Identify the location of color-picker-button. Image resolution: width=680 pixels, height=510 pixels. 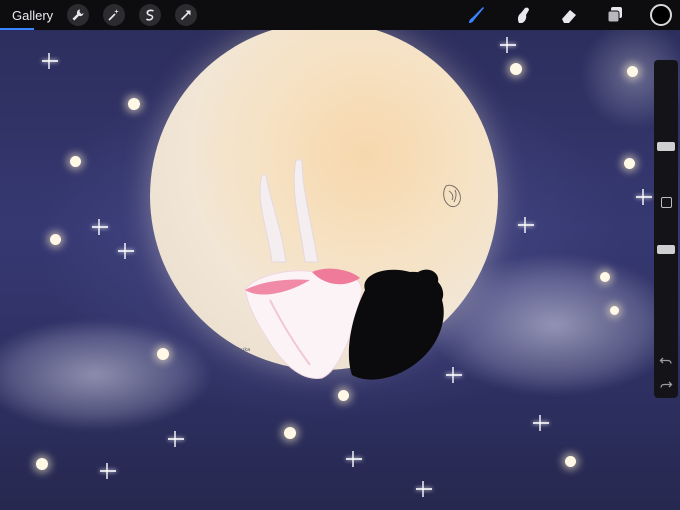
(661, 15).